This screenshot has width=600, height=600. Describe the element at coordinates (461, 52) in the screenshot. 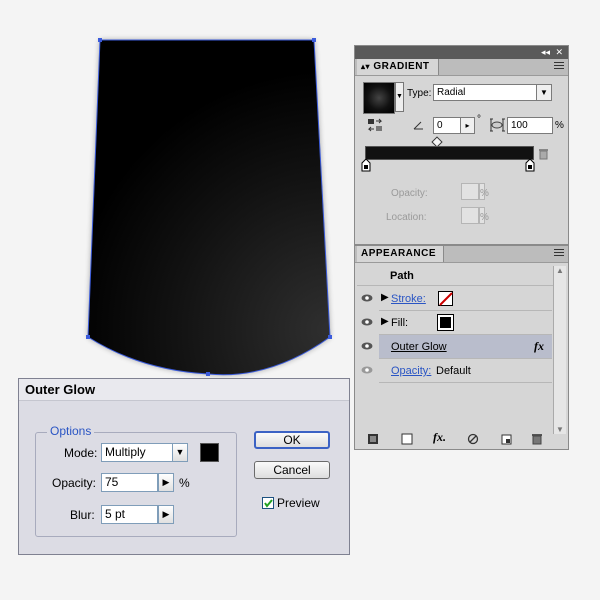

I see `panel-titlebar: ◂◂ ✕` at that location.